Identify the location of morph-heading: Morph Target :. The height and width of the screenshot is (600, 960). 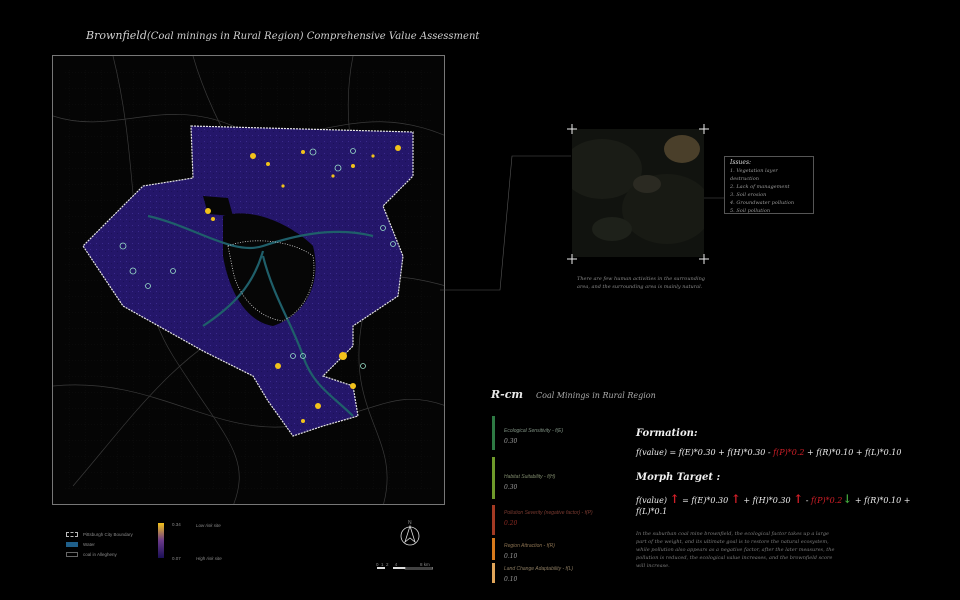
(678, 477).